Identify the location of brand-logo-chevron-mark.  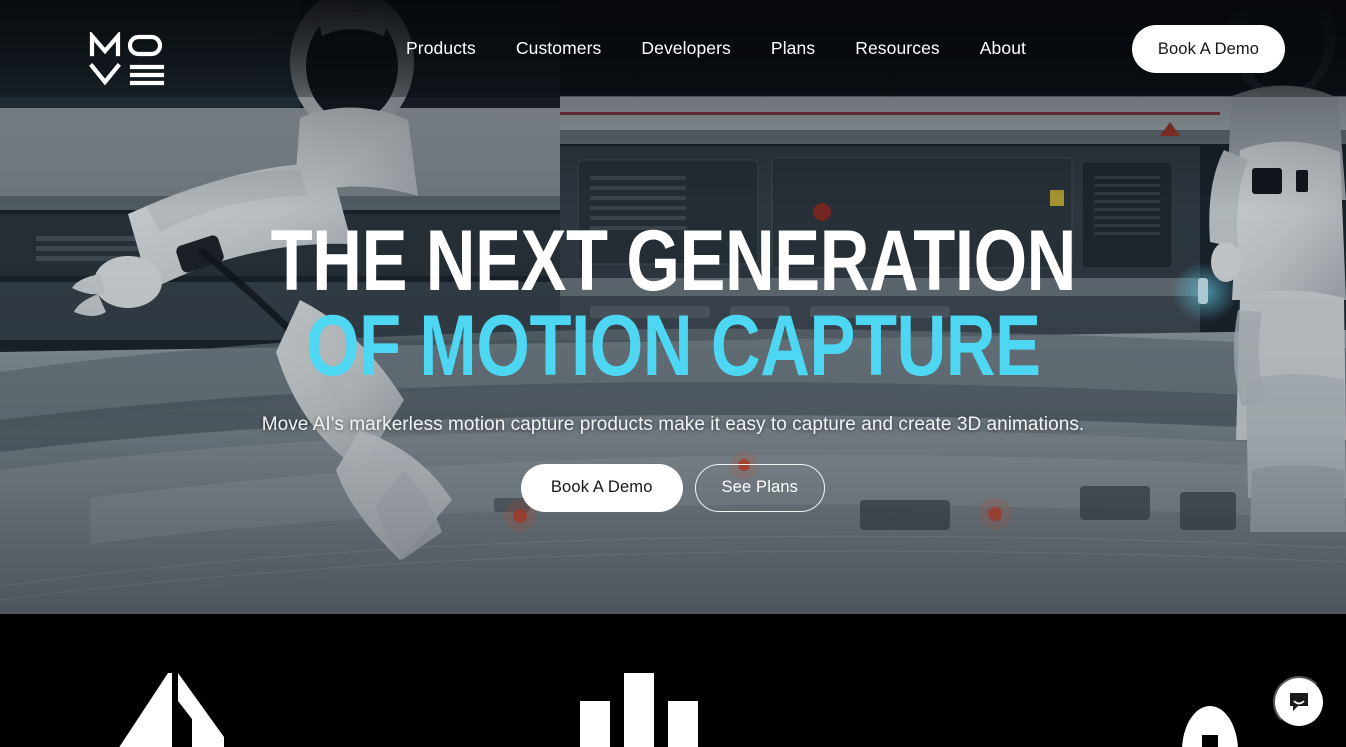
(171, 693).